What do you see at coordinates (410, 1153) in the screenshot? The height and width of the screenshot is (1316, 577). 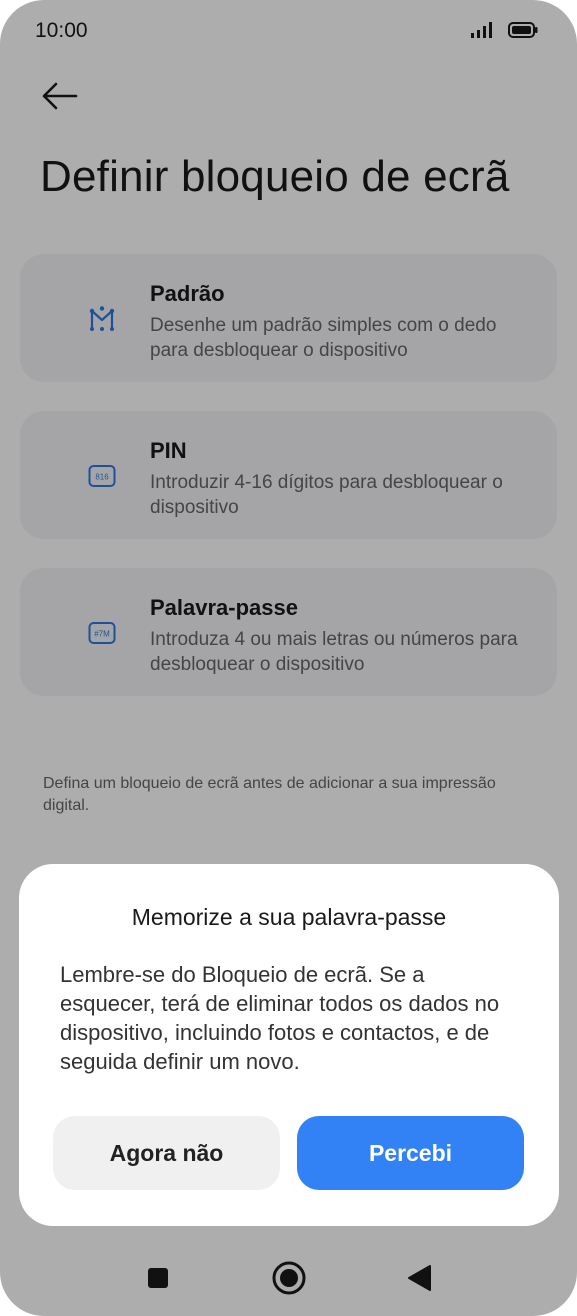 I see `got-it-button: Percebi` at bounding box center [410, 1153].